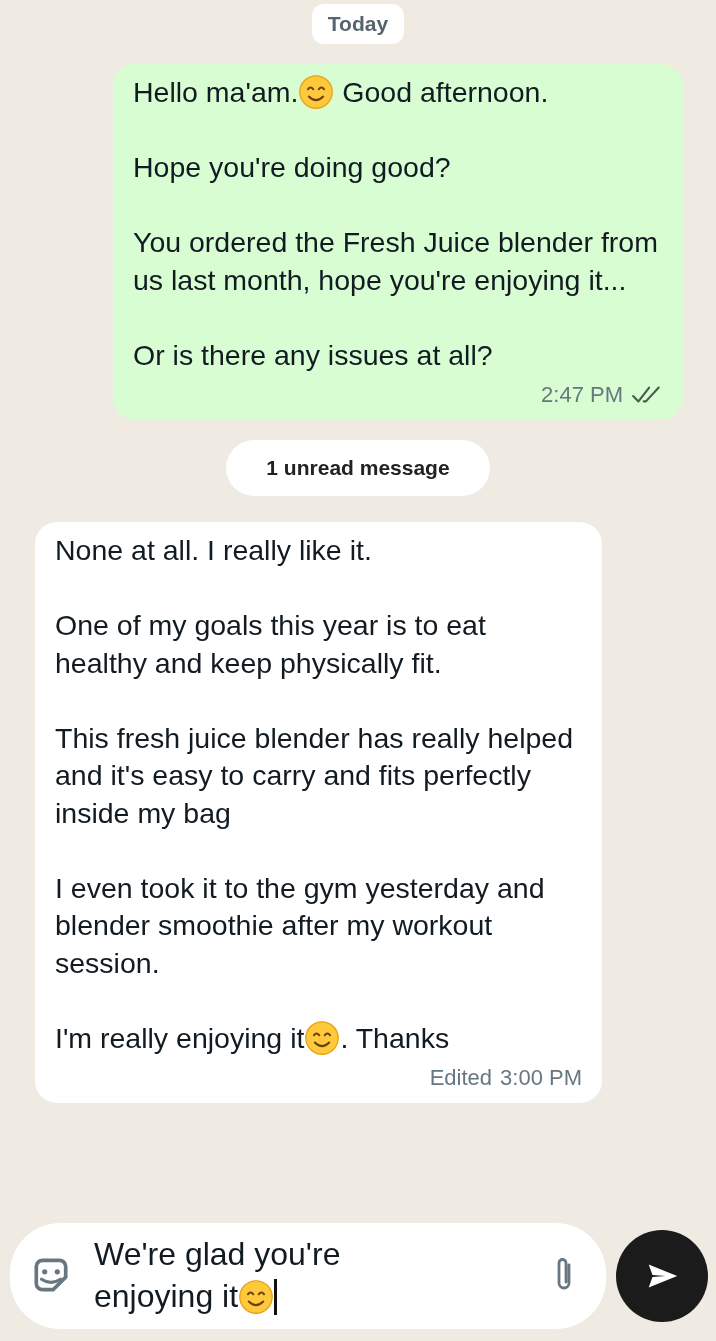 The height and width of the screenshot is (1341, 716). I want to click on message-text: This fresh juice blender has really helped and it's easy to carry and fits perfectly inside my bag, so click(314, 775).